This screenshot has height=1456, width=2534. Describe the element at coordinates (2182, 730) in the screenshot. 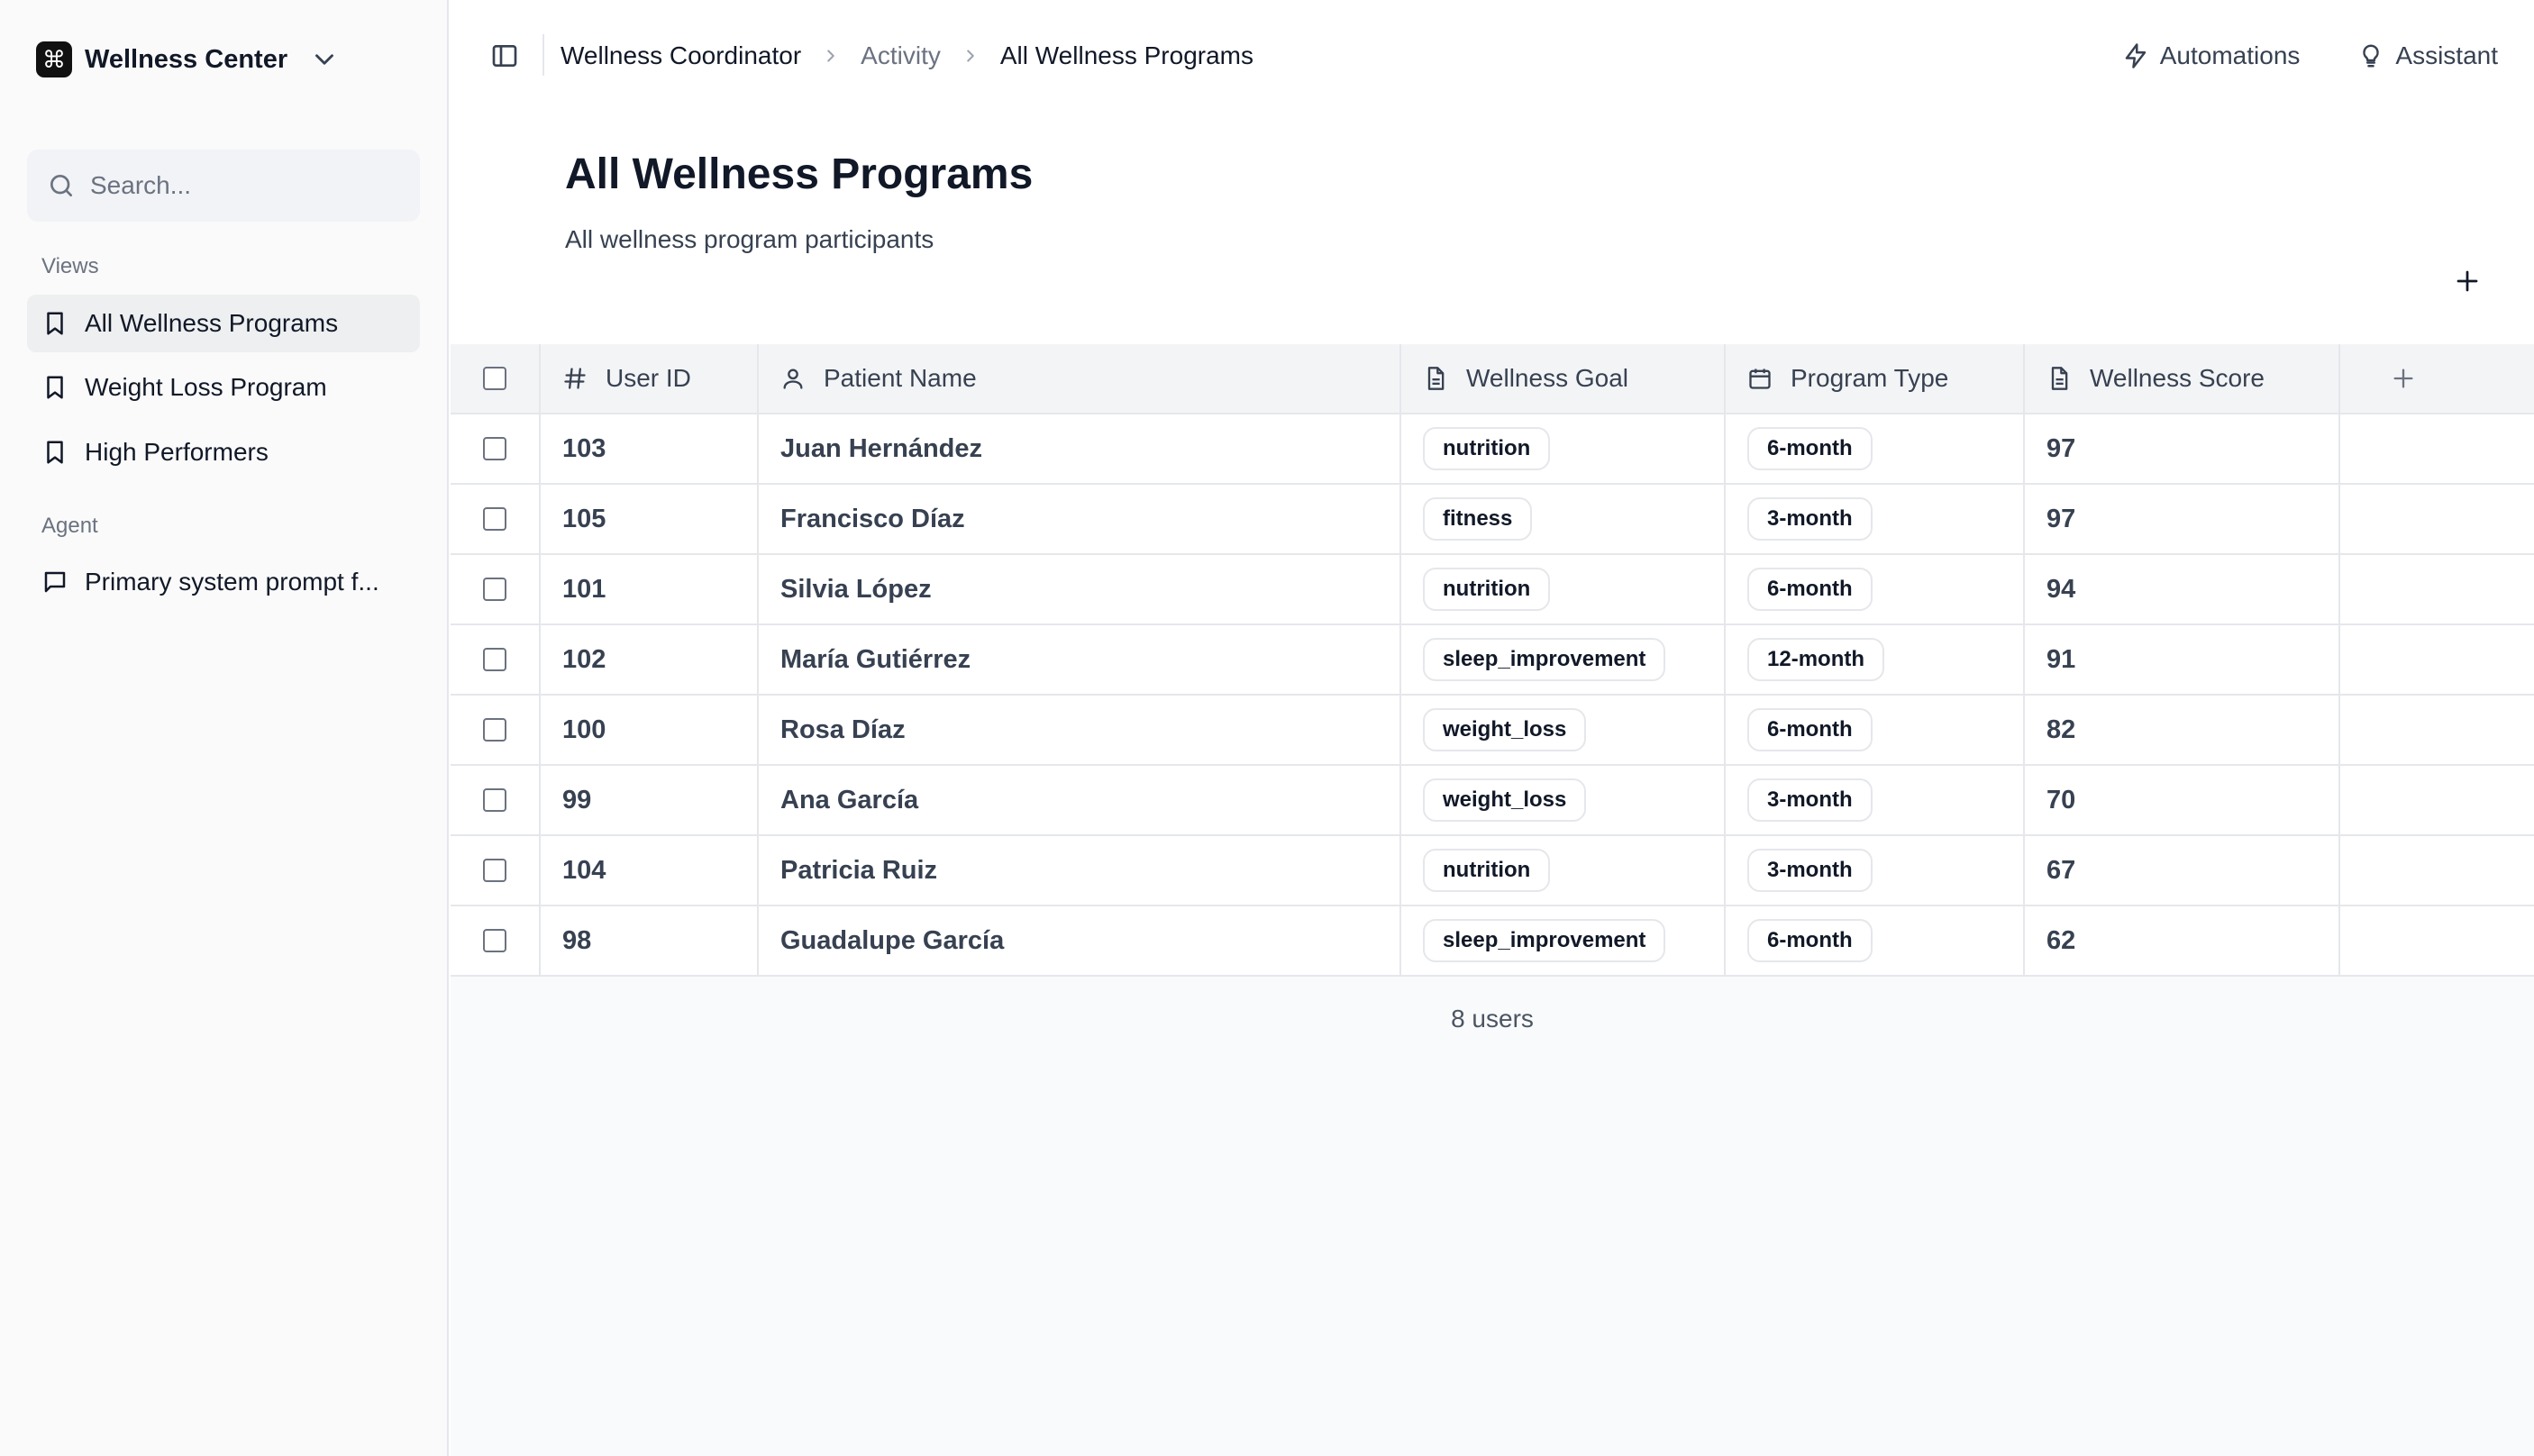

I see `cell-wellness-score: 82` at that location.